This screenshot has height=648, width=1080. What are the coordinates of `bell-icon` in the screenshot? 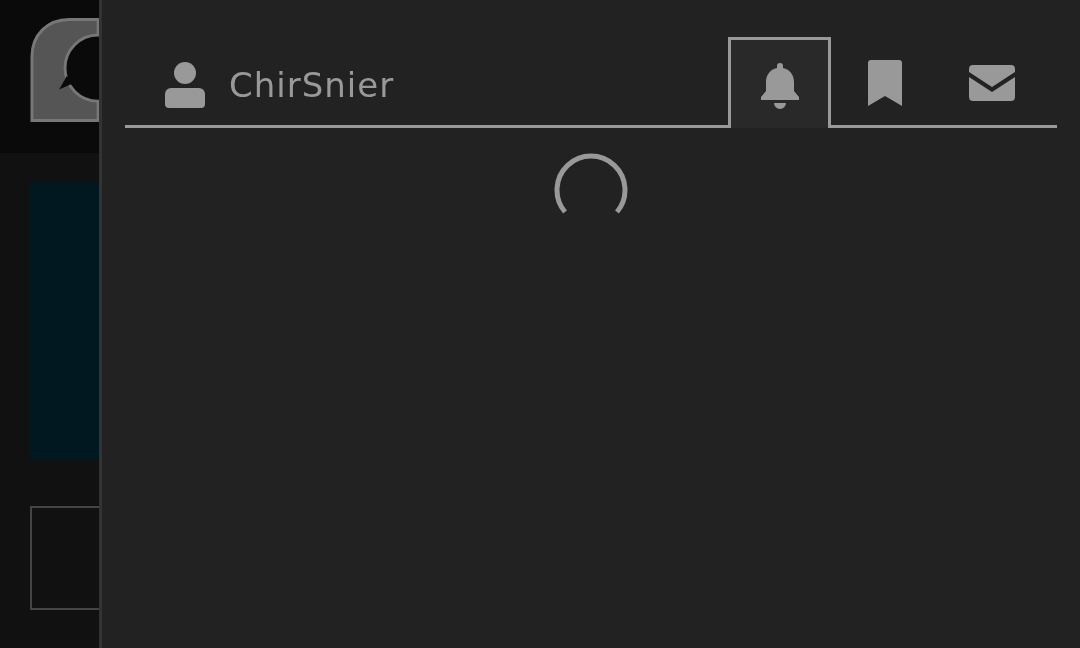 It's located at (779, 86).